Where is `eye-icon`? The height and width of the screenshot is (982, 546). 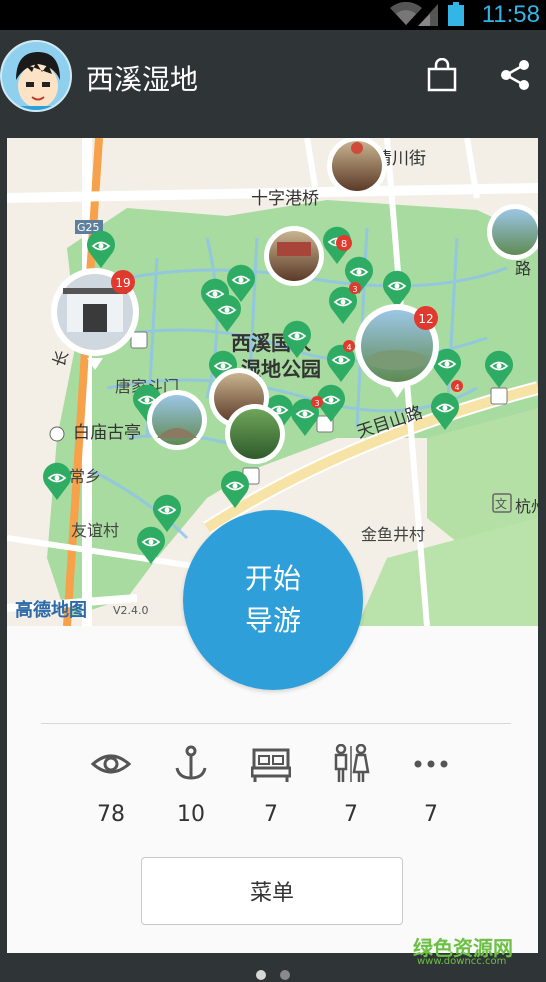 eye-icon is located at coordinates (111, 764).